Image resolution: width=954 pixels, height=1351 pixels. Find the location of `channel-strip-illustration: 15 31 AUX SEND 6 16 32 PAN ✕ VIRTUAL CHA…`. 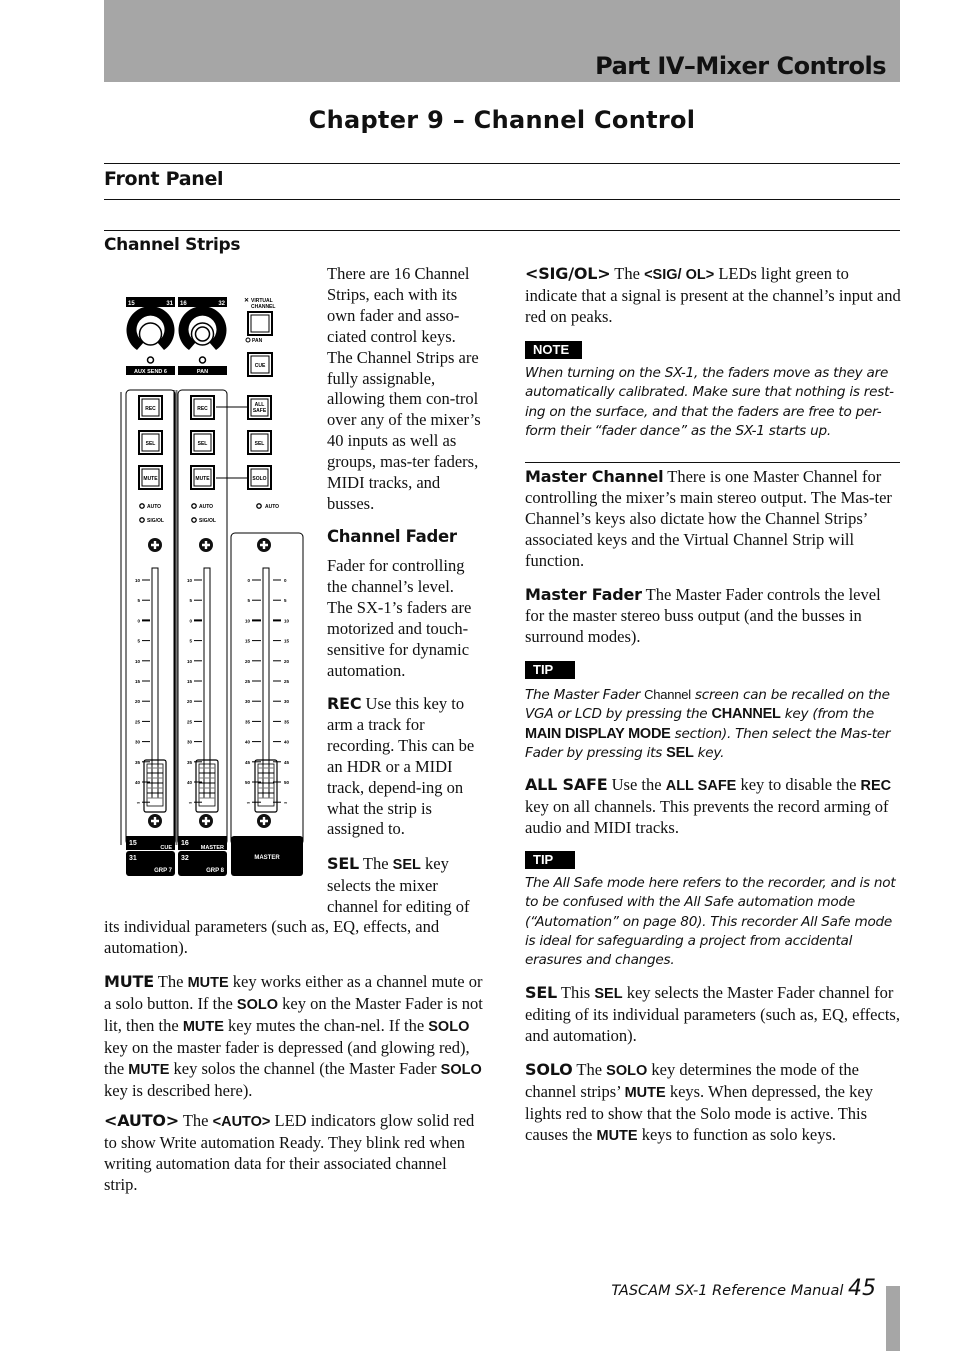

channel-strip-illustration: 15 31 AUX SEND 6 16 32 PAN ✕ VIRTUAL CHA… is located at coordinates (215, 587).